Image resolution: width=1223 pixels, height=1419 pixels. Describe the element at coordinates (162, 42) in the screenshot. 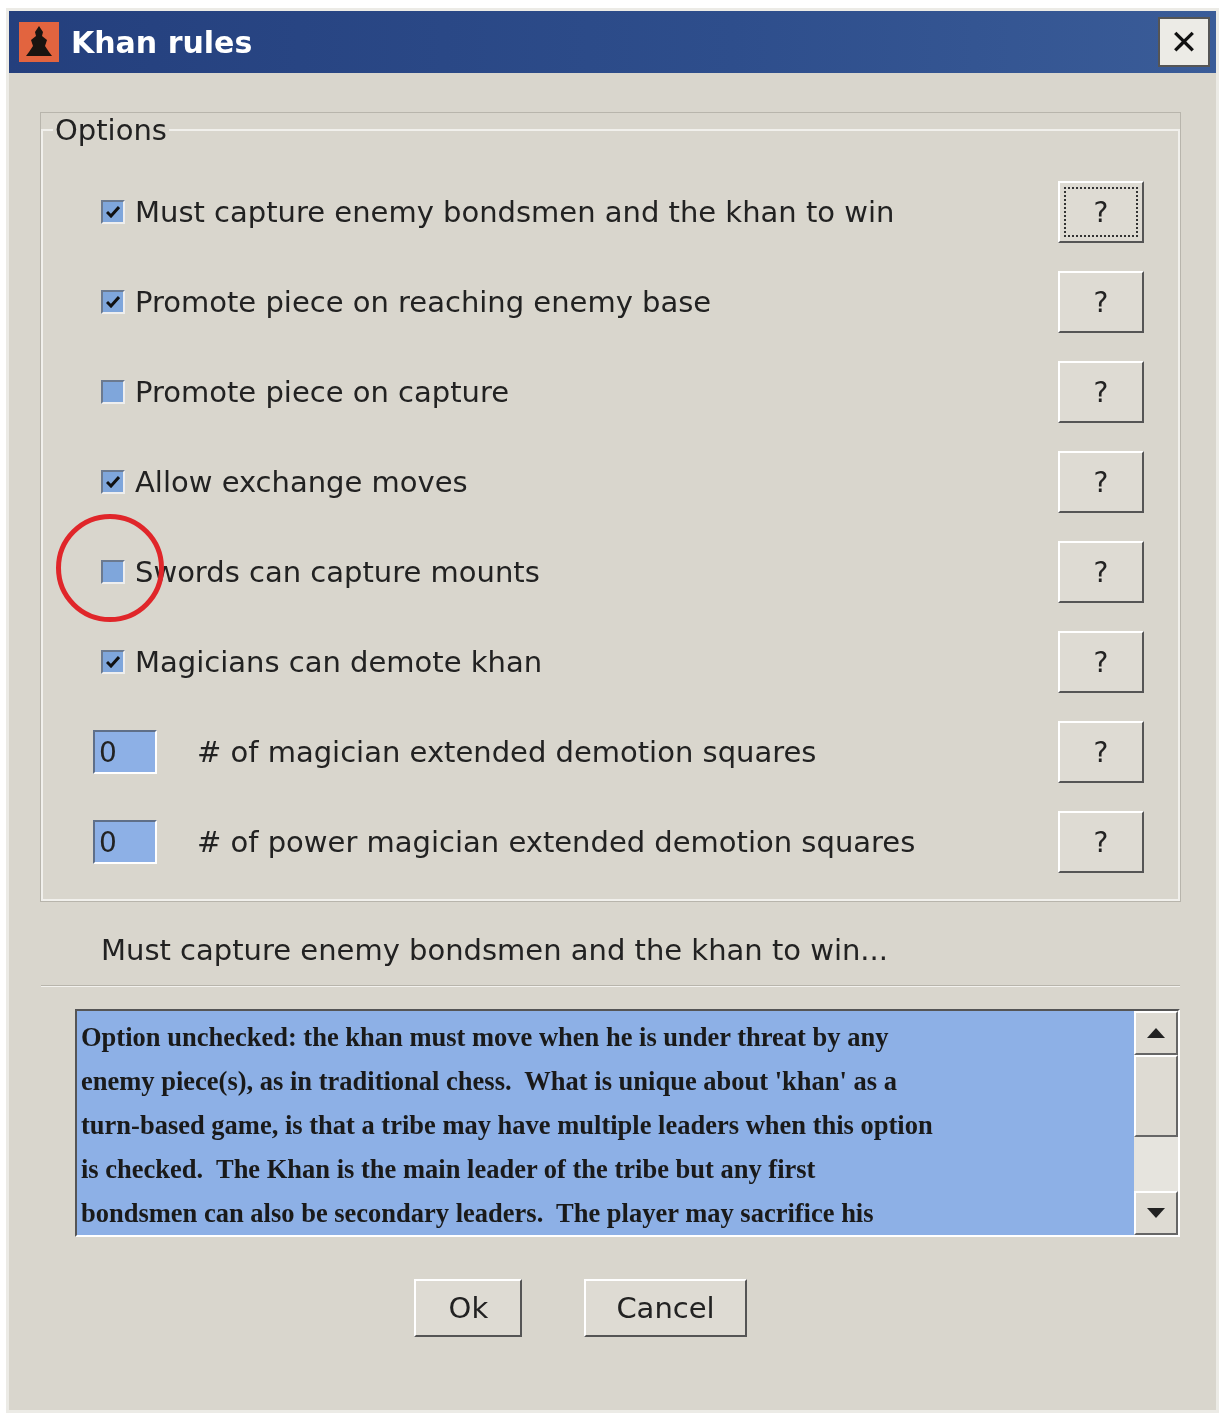

I see `window-title: Khan rules` at that location.